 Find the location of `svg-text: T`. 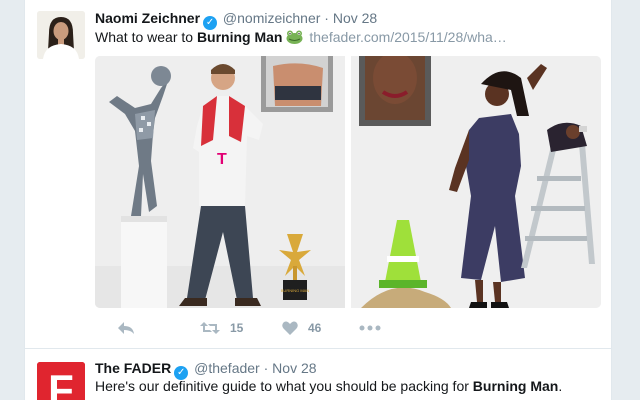

svg-text: T is located at coordinates (222, 159).